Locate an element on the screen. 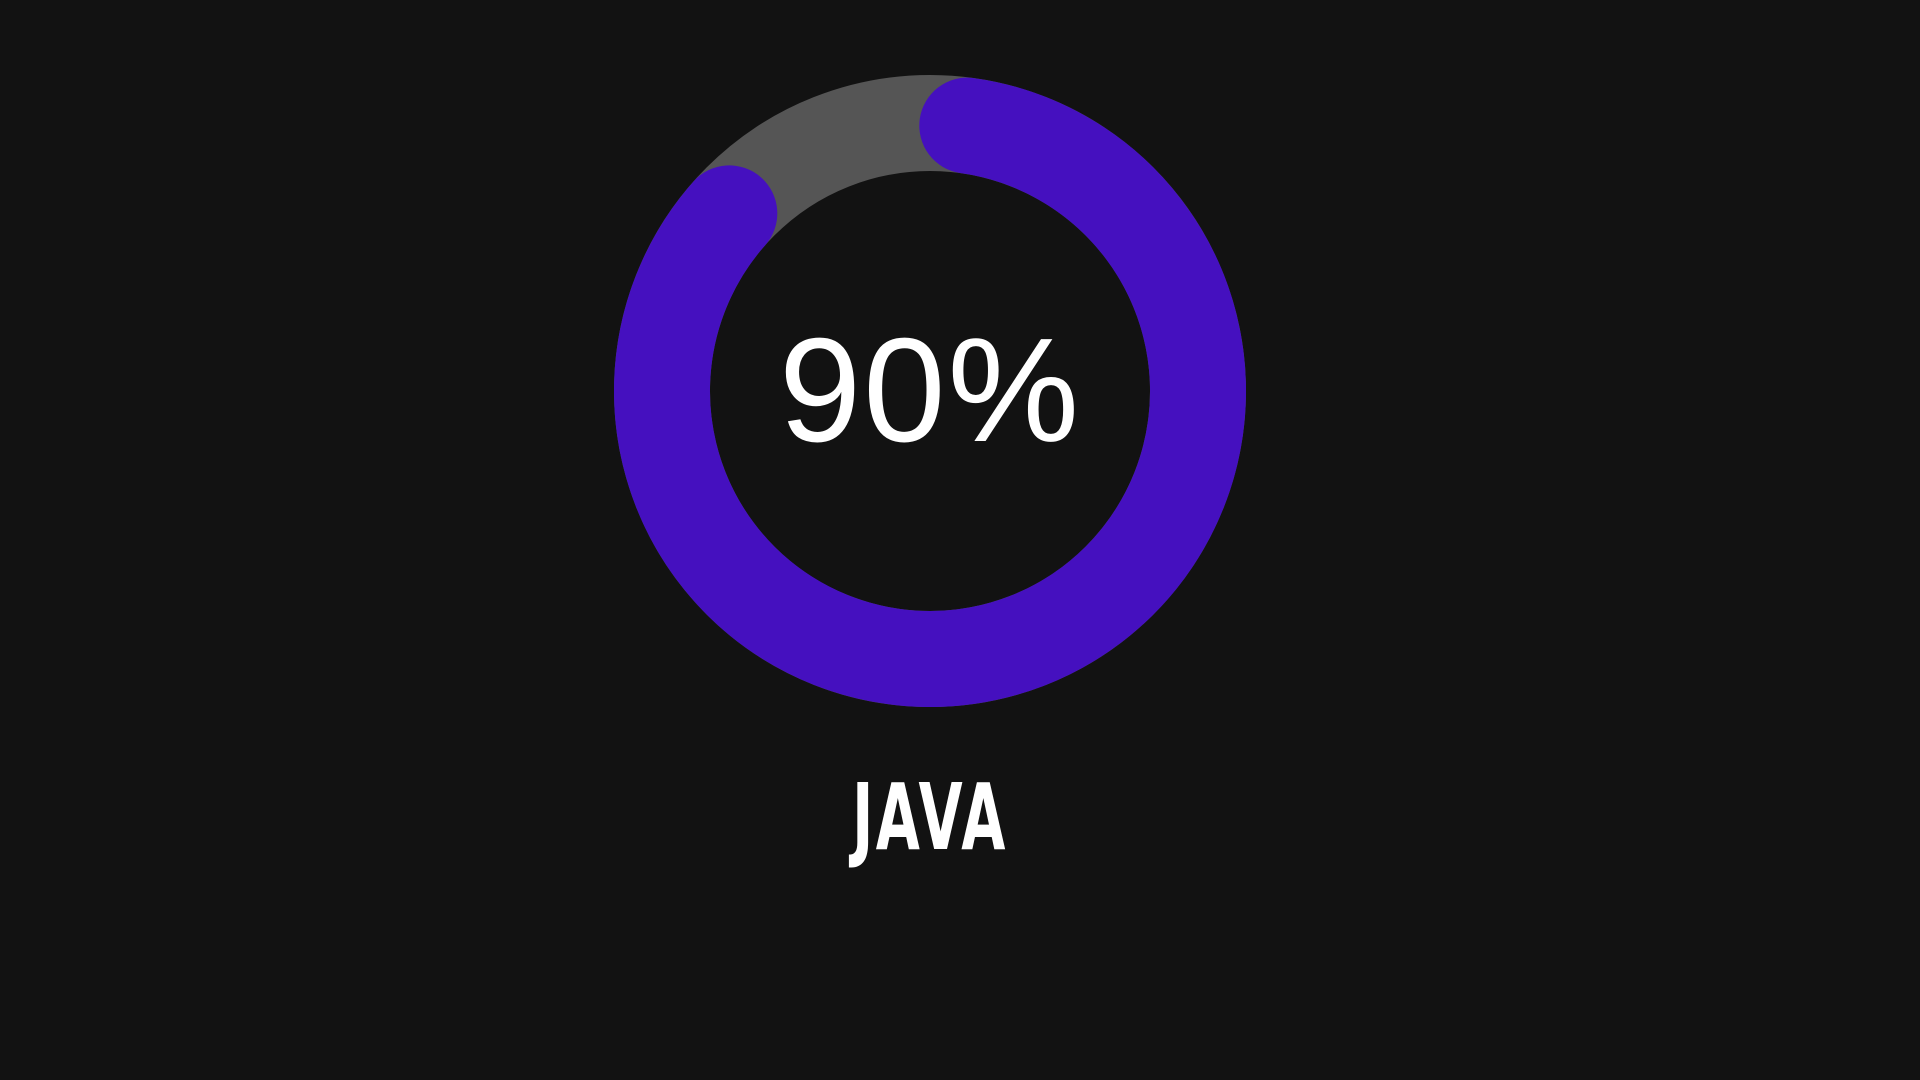  progress-percent: 90% is located at coordinates (930, 390).